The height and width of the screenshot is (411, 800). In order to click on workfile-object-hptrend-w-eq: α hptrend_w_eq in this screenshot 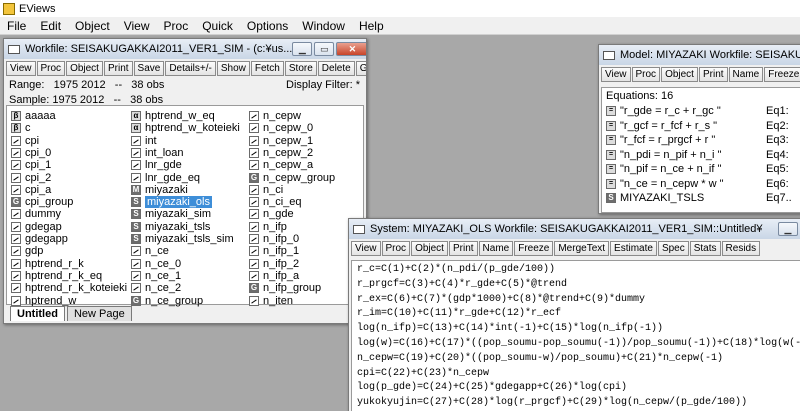, I will do `click(173, 116)`.